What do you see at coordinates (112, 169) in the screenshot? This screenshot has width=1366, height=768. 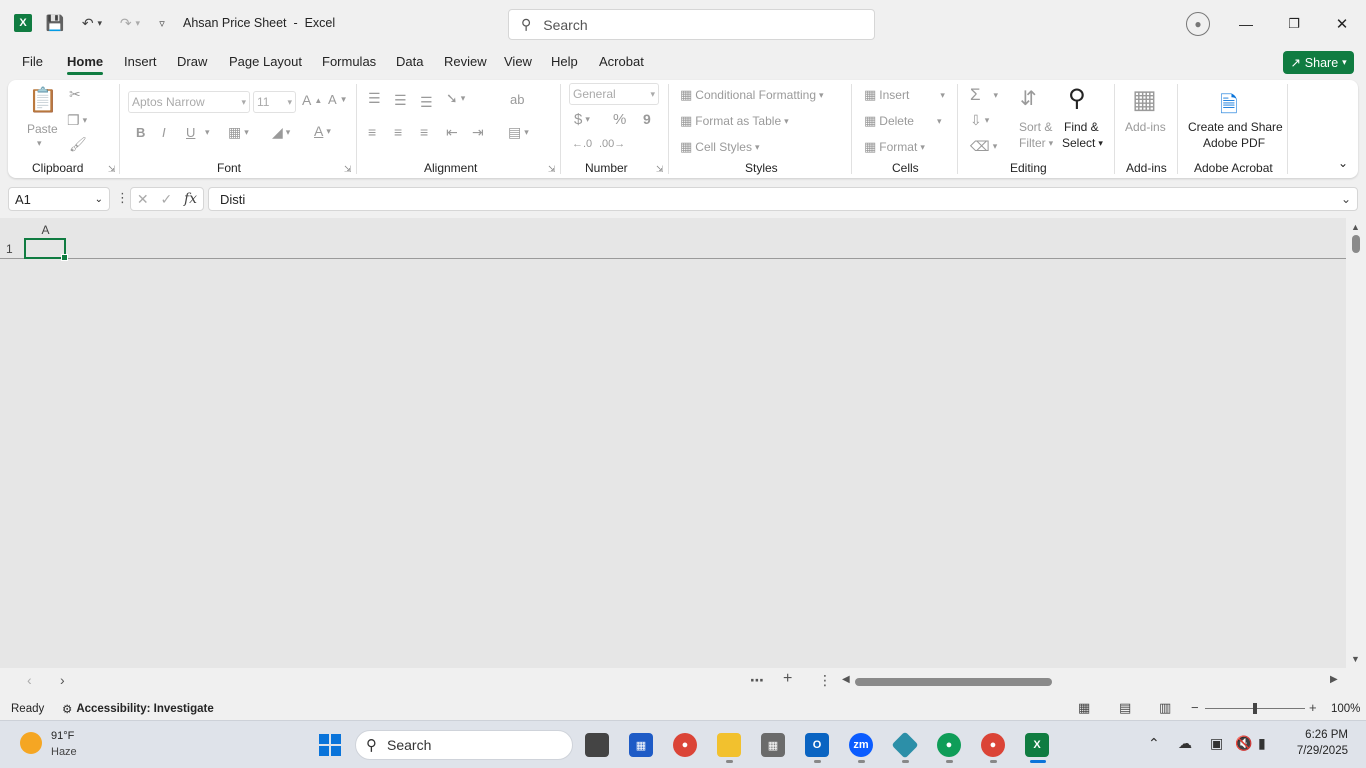 I see `clipboard-launcher-icon: ⇲` at bounding box center [112, 169].